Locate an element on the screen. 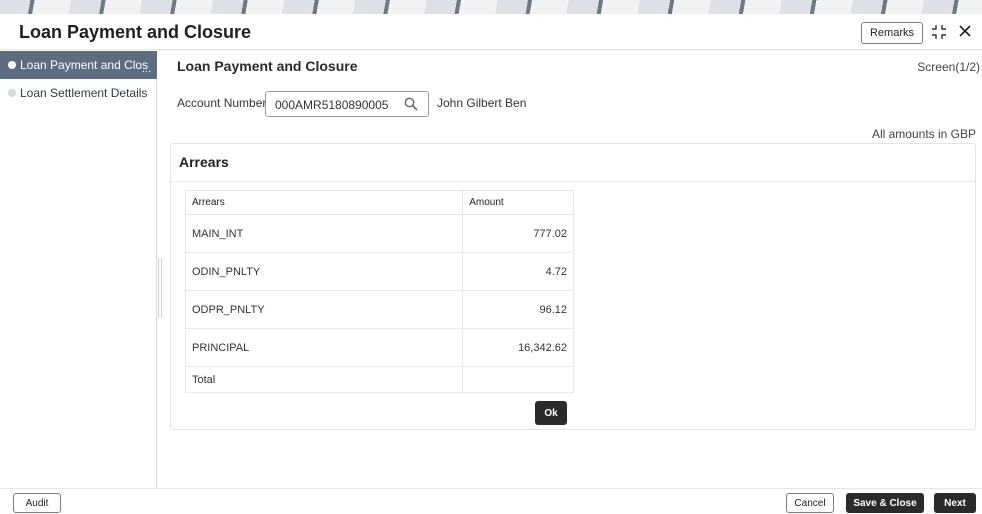  arrear-type-cell: MAIN_INT is located at coordinates (324, 233).